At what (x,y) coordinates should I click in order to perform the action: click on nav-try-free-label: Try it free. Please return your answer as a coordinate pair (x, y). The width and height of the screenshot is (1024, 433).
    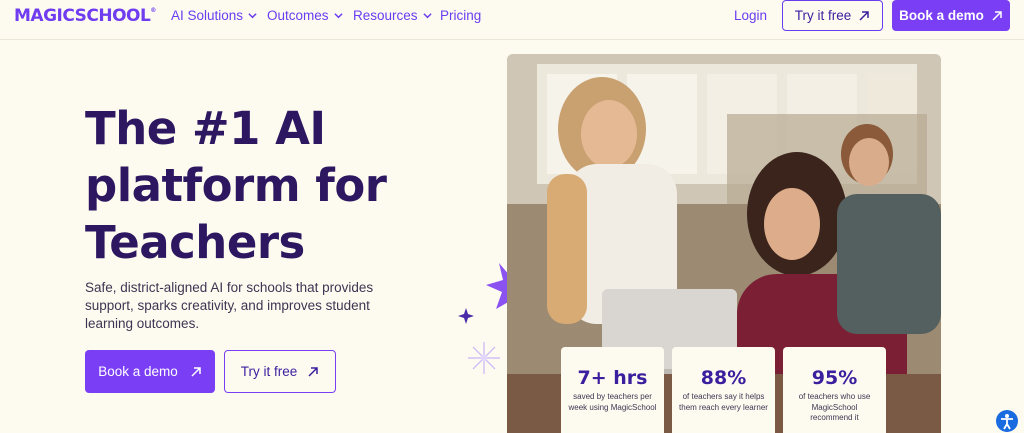
    Looking at the image, I should click on (823, 15).